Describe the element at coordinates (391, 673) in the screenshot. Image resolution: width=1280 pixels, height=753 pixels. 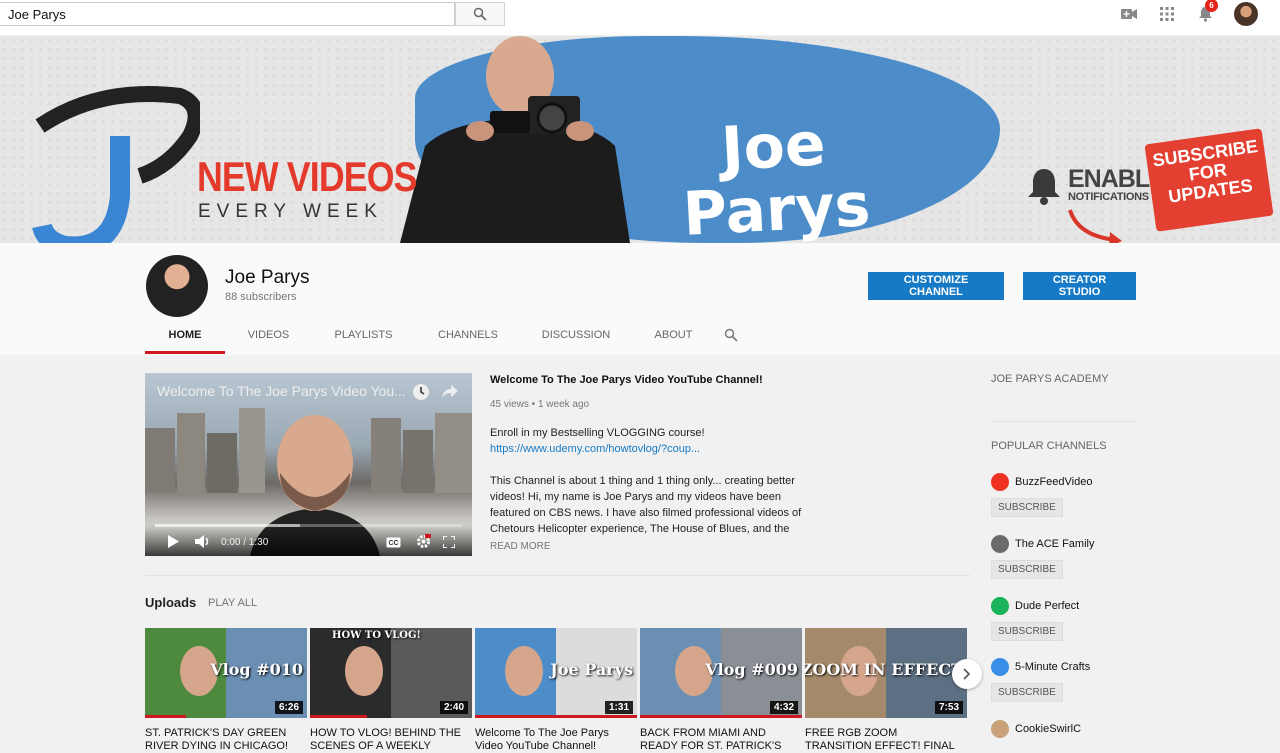
I see `video-thumbnail: HOW TO VLOG! 2:40` at that location.